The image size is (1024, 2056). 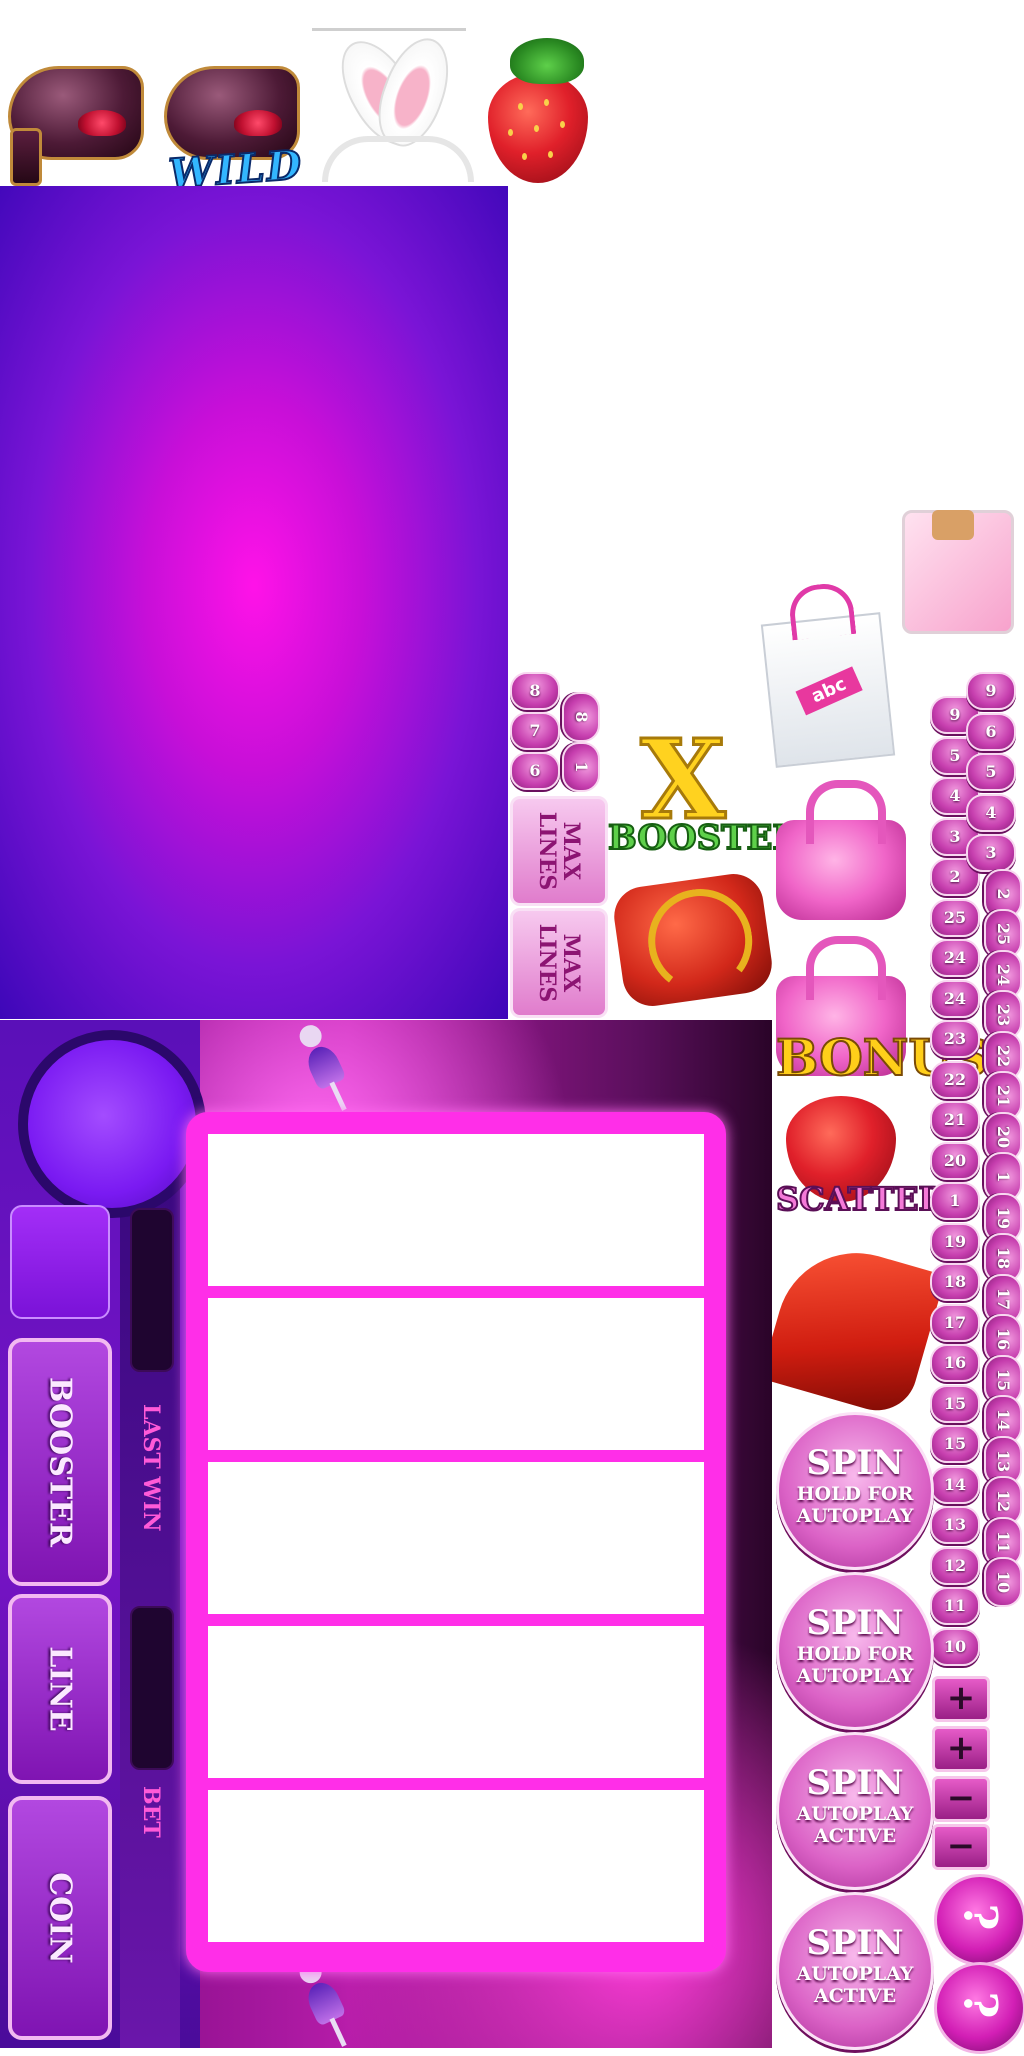 What do you see at coordinates (547, 61) in the screenshot?
I see `leaves-icon` at bounding box center [547, 61].